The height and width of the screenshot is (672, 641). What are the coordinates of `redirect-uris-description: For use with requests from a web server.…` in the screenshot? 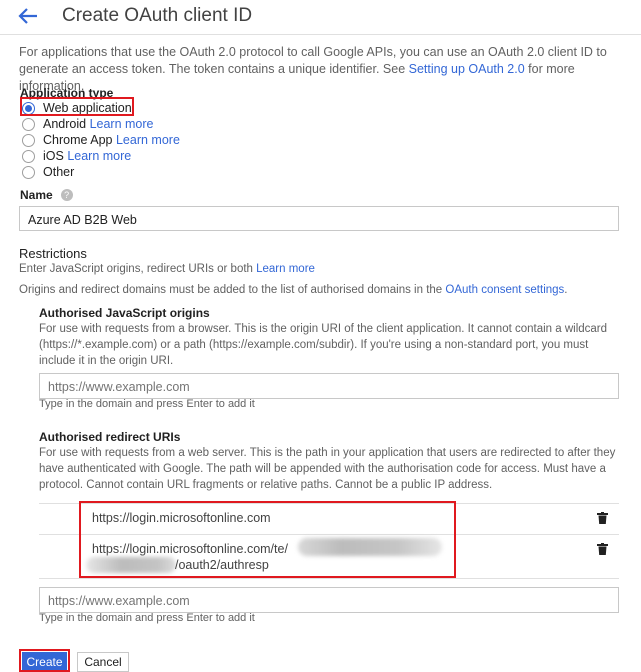 It's located at (327, 469).